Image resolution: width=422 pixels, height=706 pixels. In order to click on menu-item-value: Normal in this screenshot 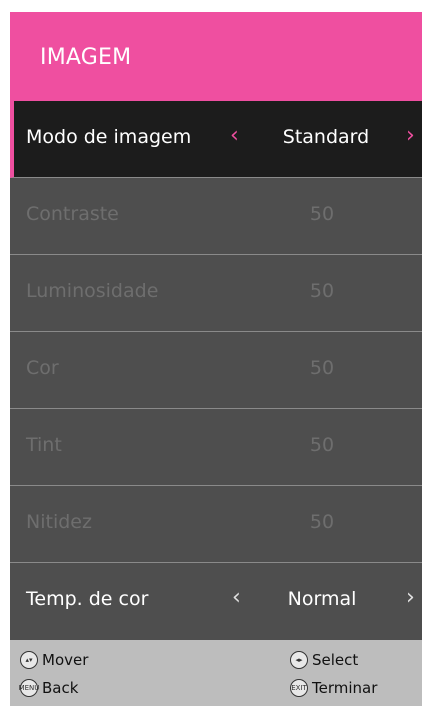, I will do `click(322, 599)`.